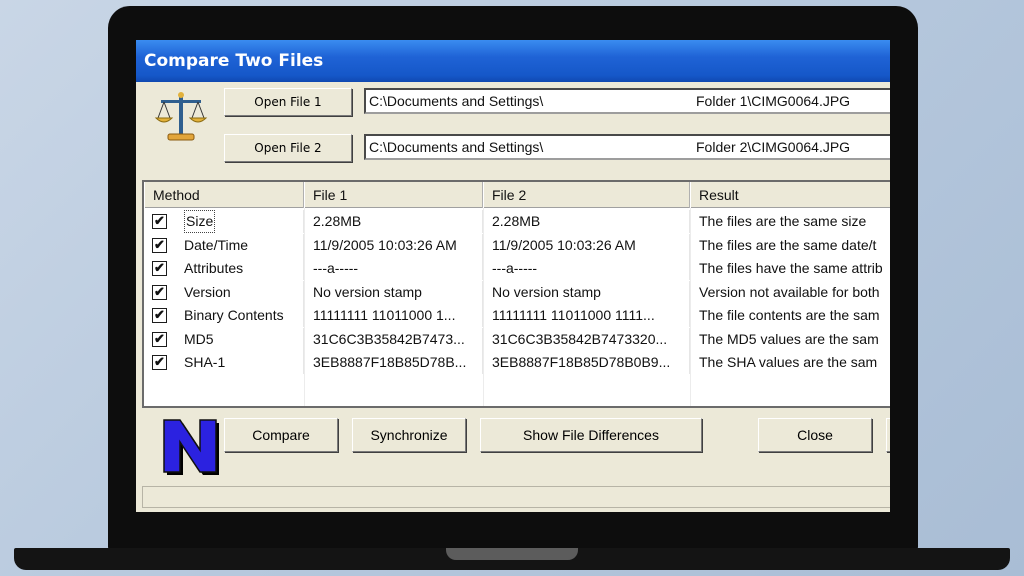 Image resolution: width=1024 pixels, height=576 pixels. I want to click on file-1-cell: ---a-----, so click(393, 268).